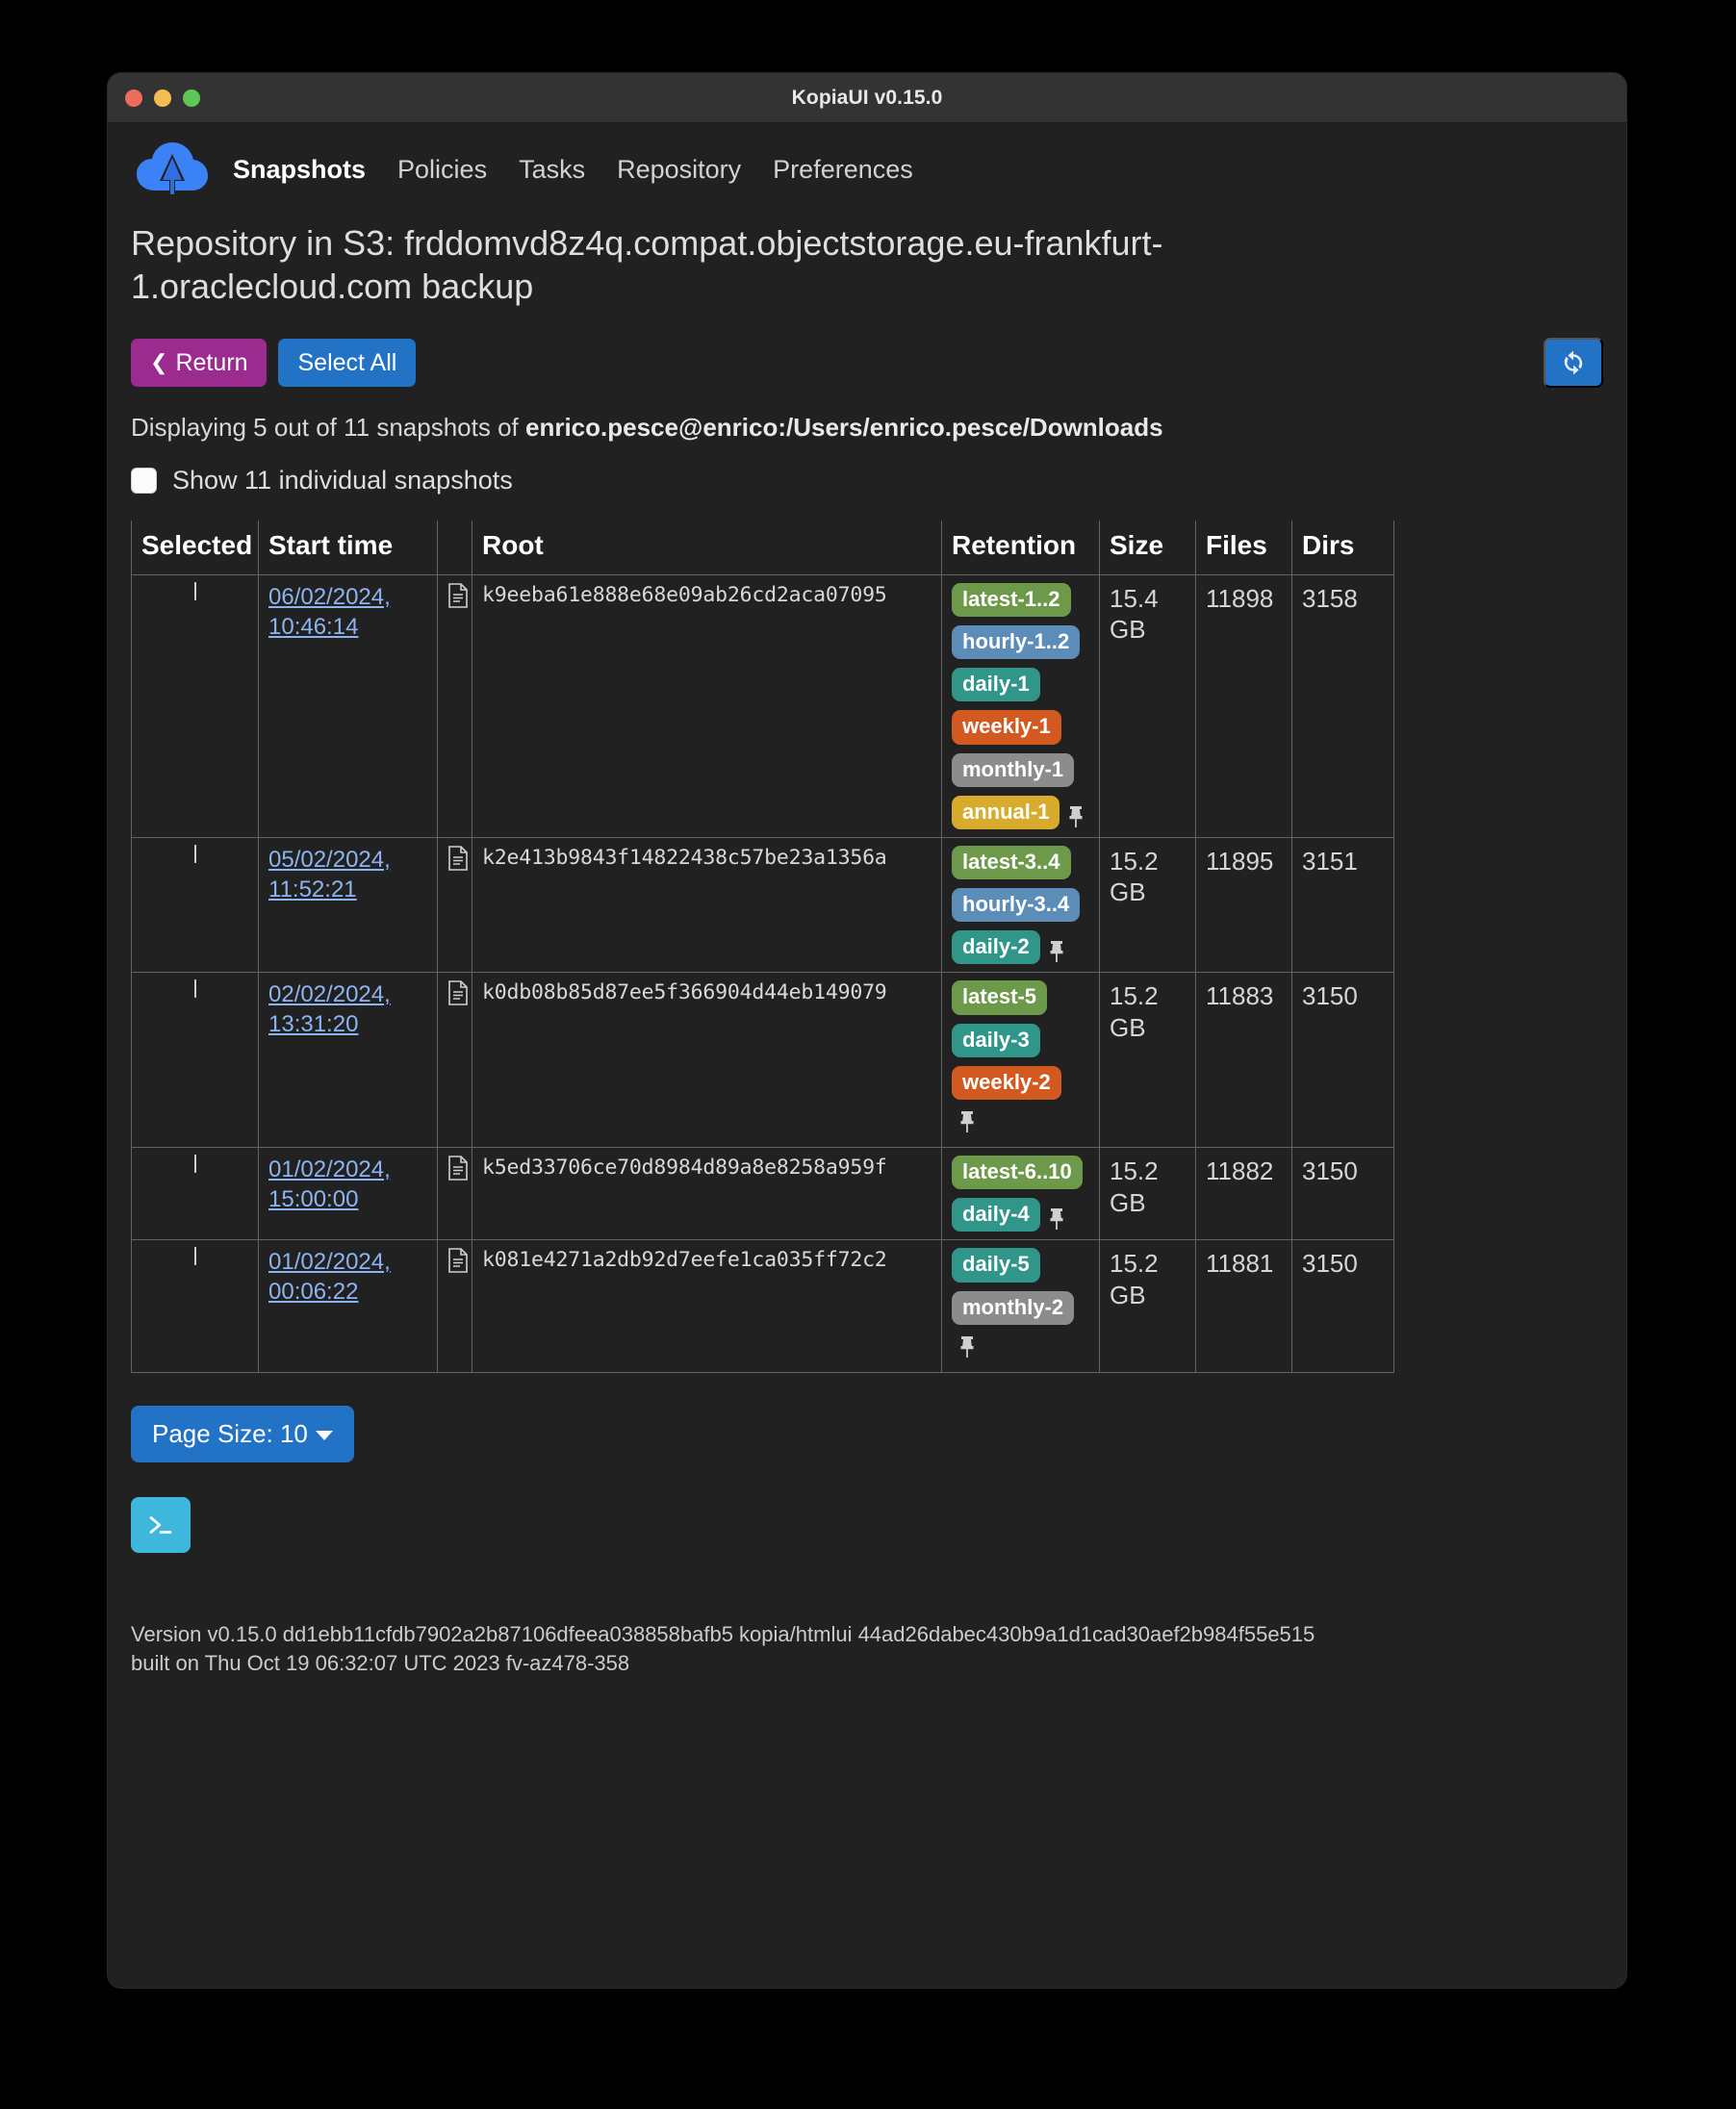  I want to click on cell-retention: daily-5 monthly-2, so click(1020, 1306).